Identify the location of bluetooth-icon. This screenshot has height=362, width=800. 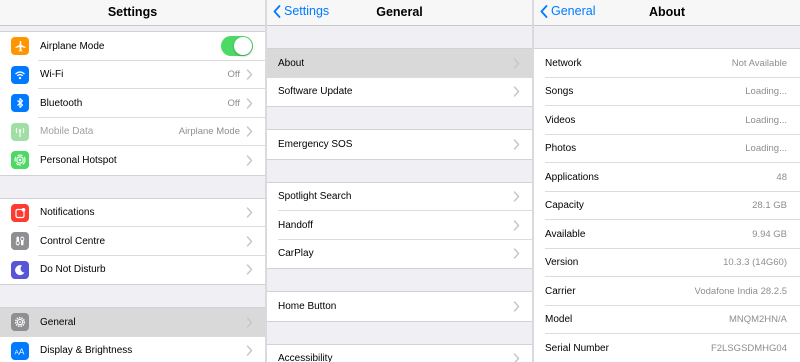
(20, 103).